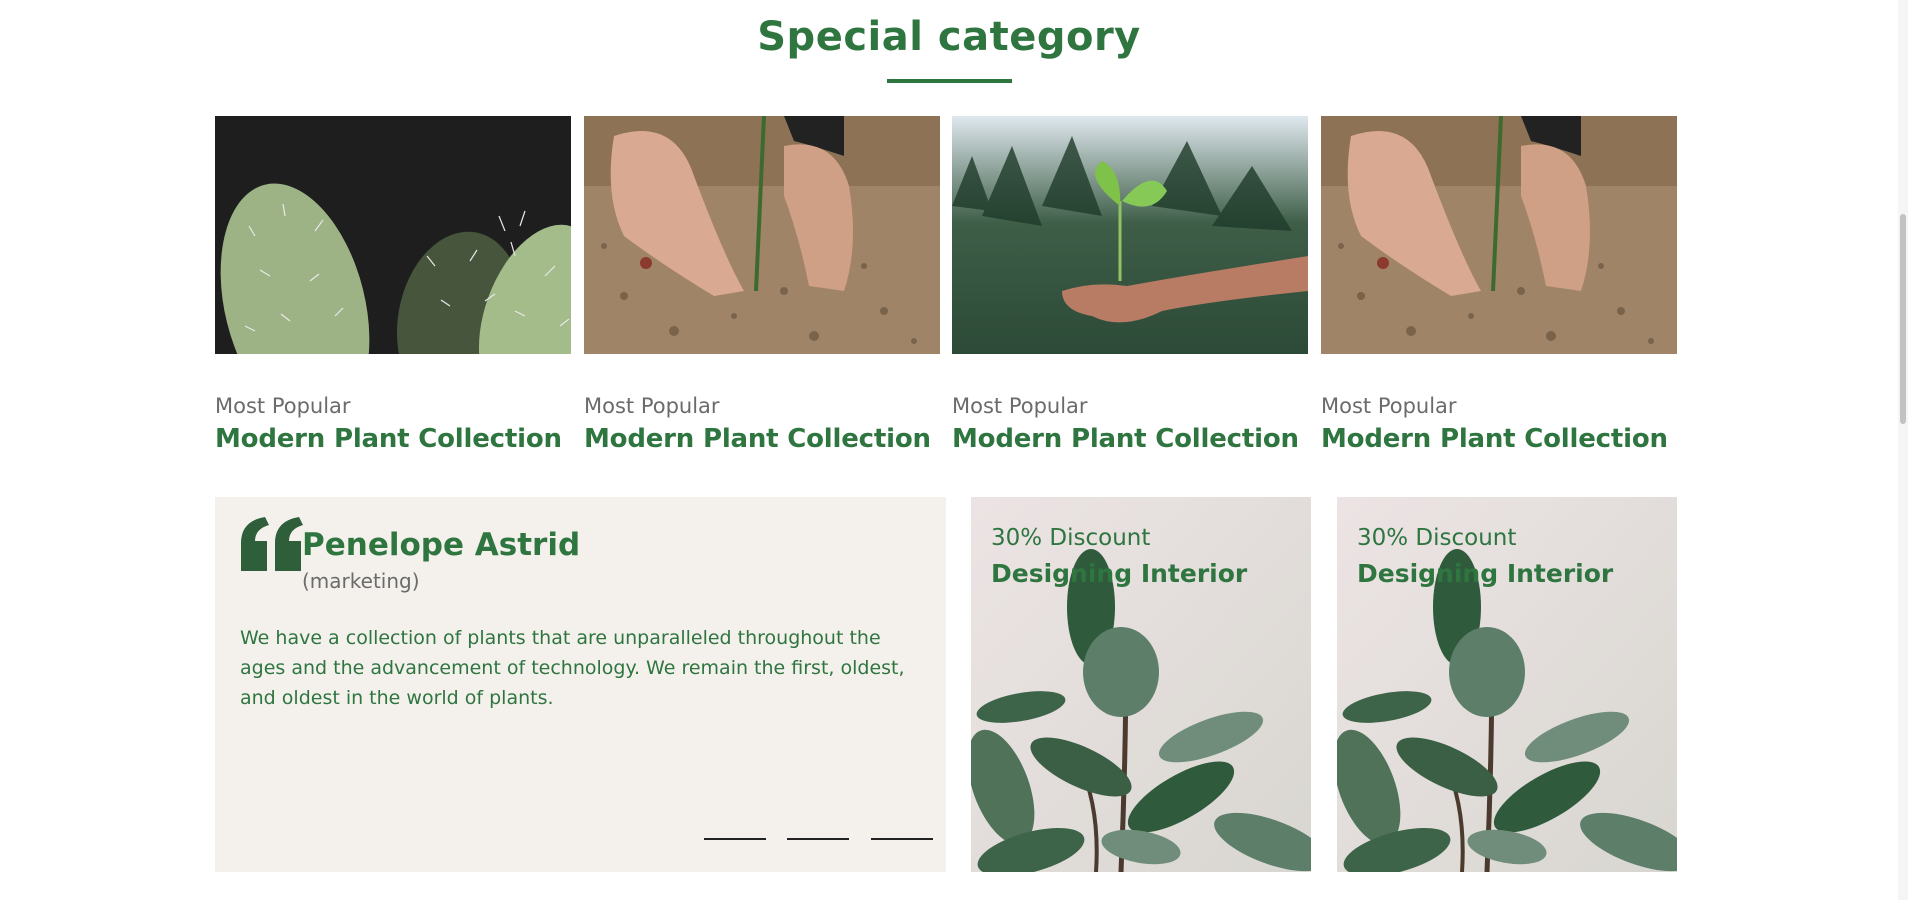 This screenshot has height=900, width=1908. Describe the element at coordinates (1903, 319) in the screenshot. I see `scrollbar-thumb` at that location.